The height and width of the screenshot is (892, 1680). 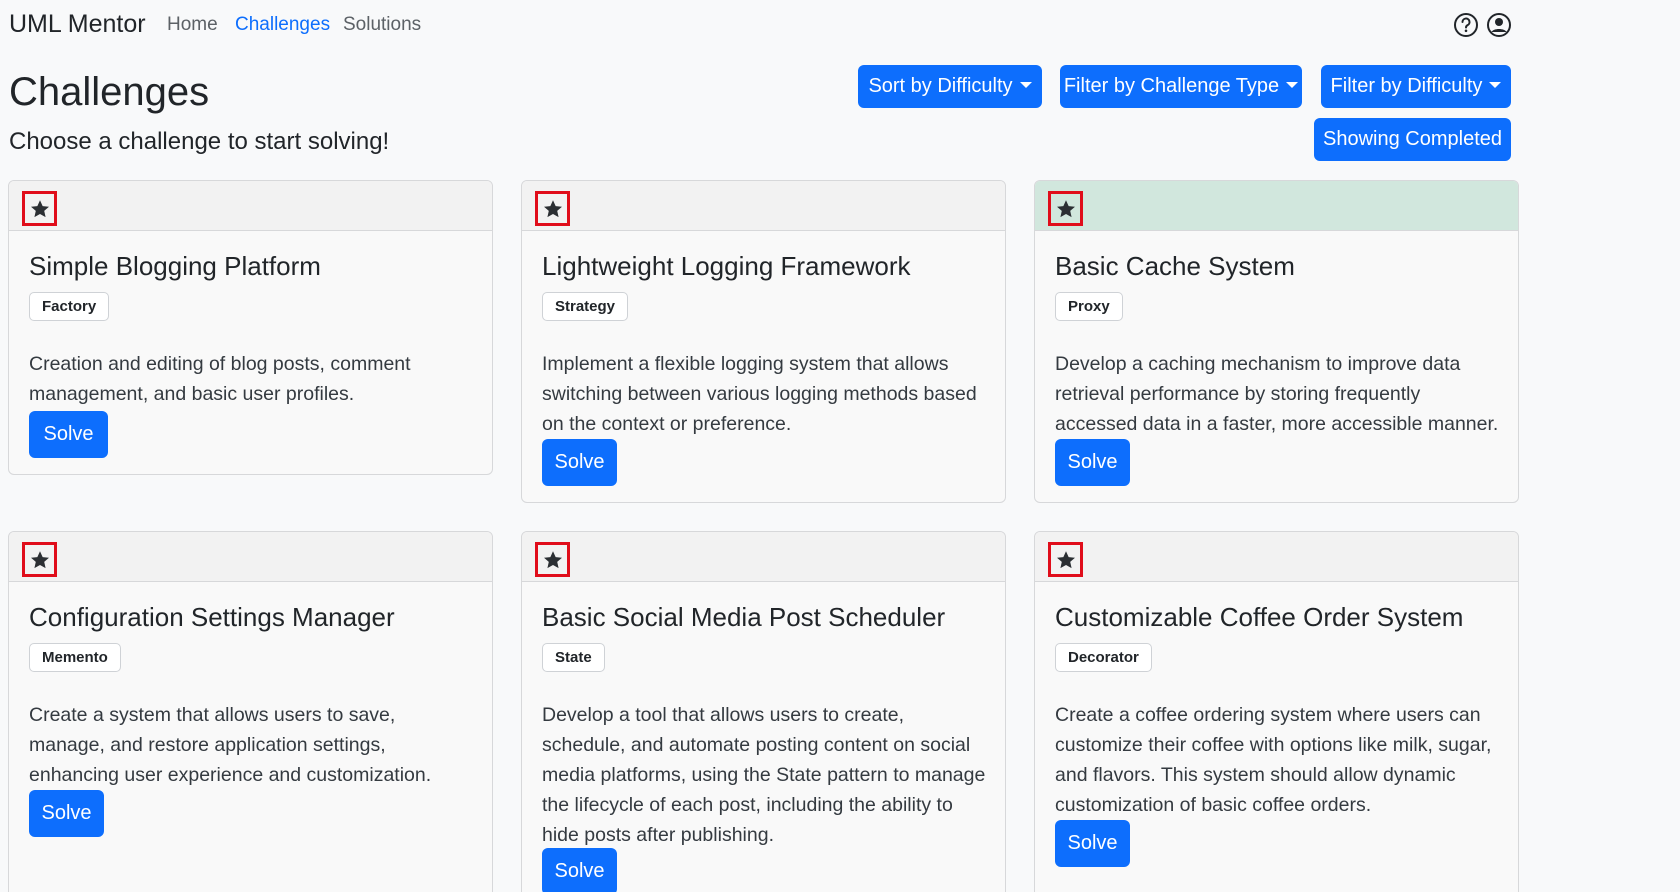 I want to click on pattern-badge: Decorator, so click(x=1103, y=657).